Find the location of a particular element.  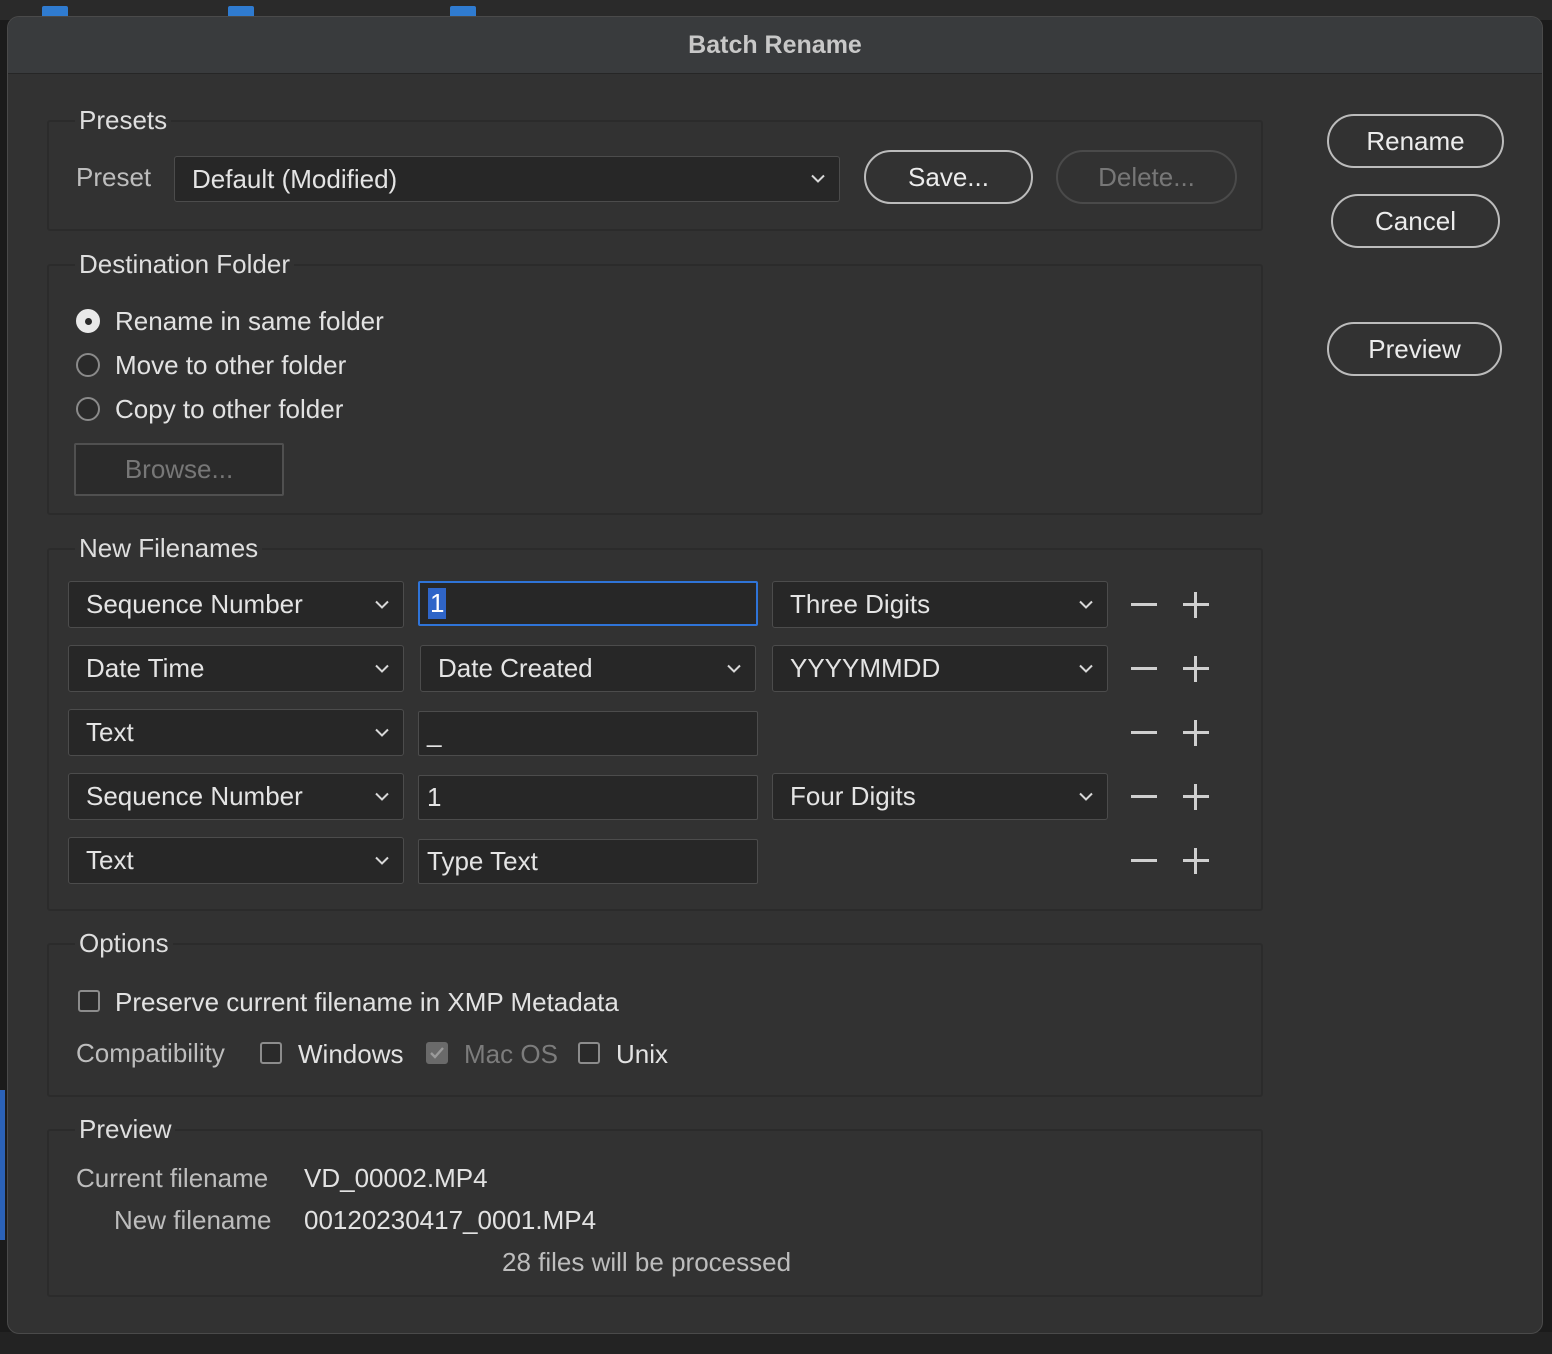

windows-label: Windows is located at coordinates (350, 1054).